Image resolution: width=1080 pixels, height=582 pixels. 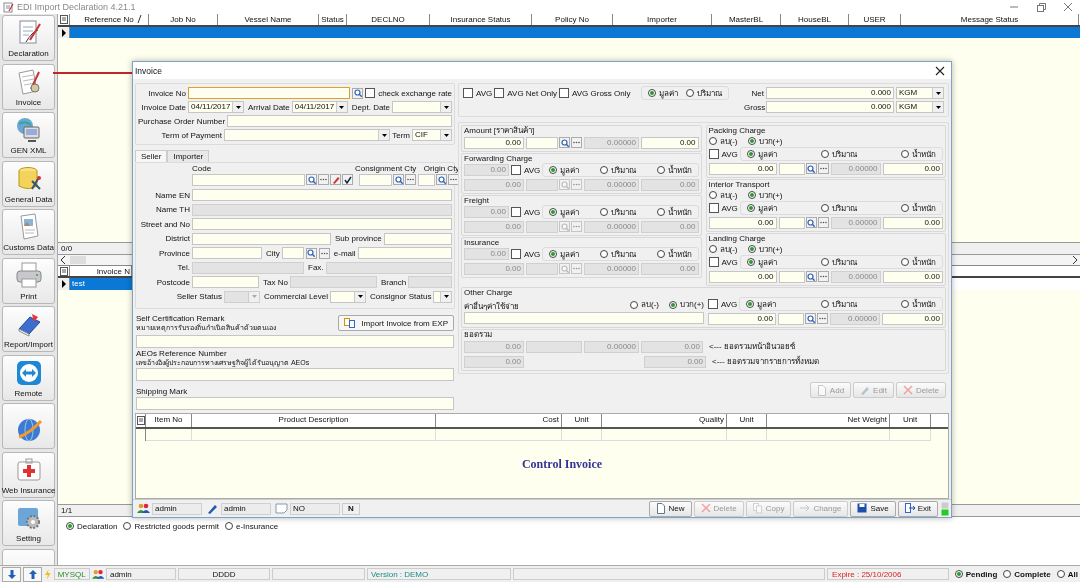 What do you see at coordinates (481, 19) in the screenshot?
I see `column-header: Insurance Status` at bounding box center [481, 19].